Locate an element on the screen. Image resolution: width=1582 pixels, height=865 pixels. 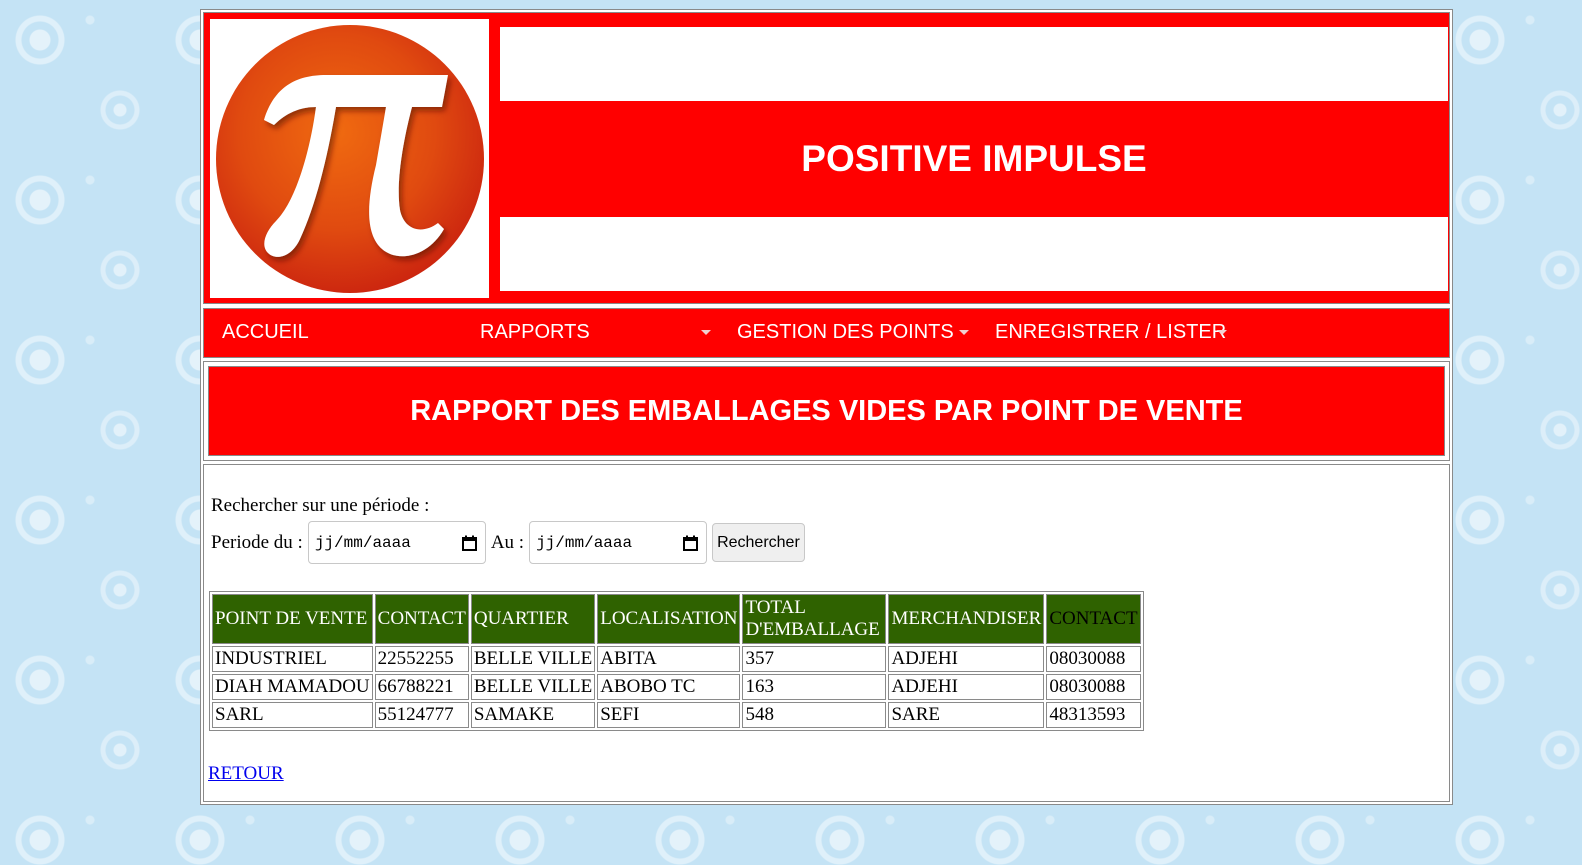
period-to-label: Au : is located at coordinates (507, 542).